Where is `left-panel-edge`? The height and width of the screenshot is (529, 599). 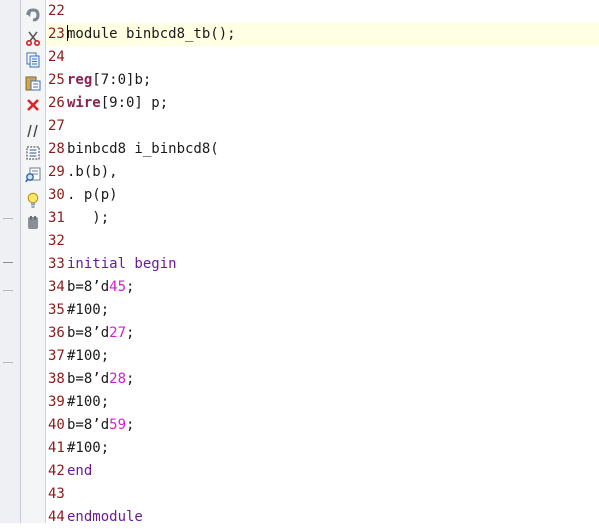 left-panel-edge is located at coordinates (10, 261).